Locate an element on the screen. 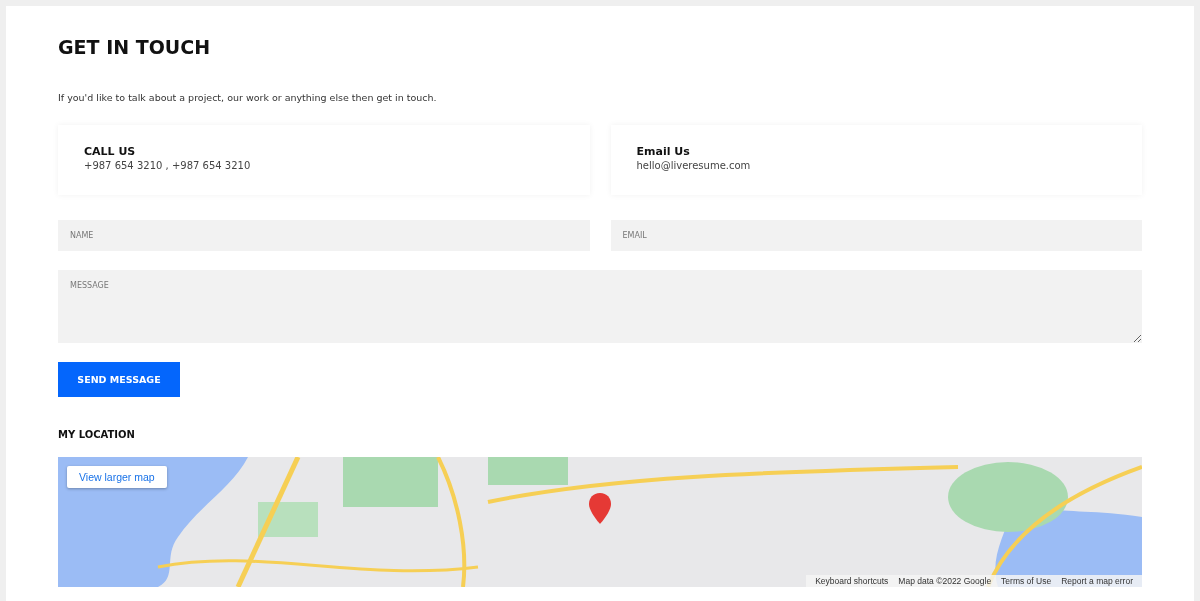 This screenshot has width=1200, height=601. map-footer-link: Map data ©2022 Google is located at coordinates (945, 581).